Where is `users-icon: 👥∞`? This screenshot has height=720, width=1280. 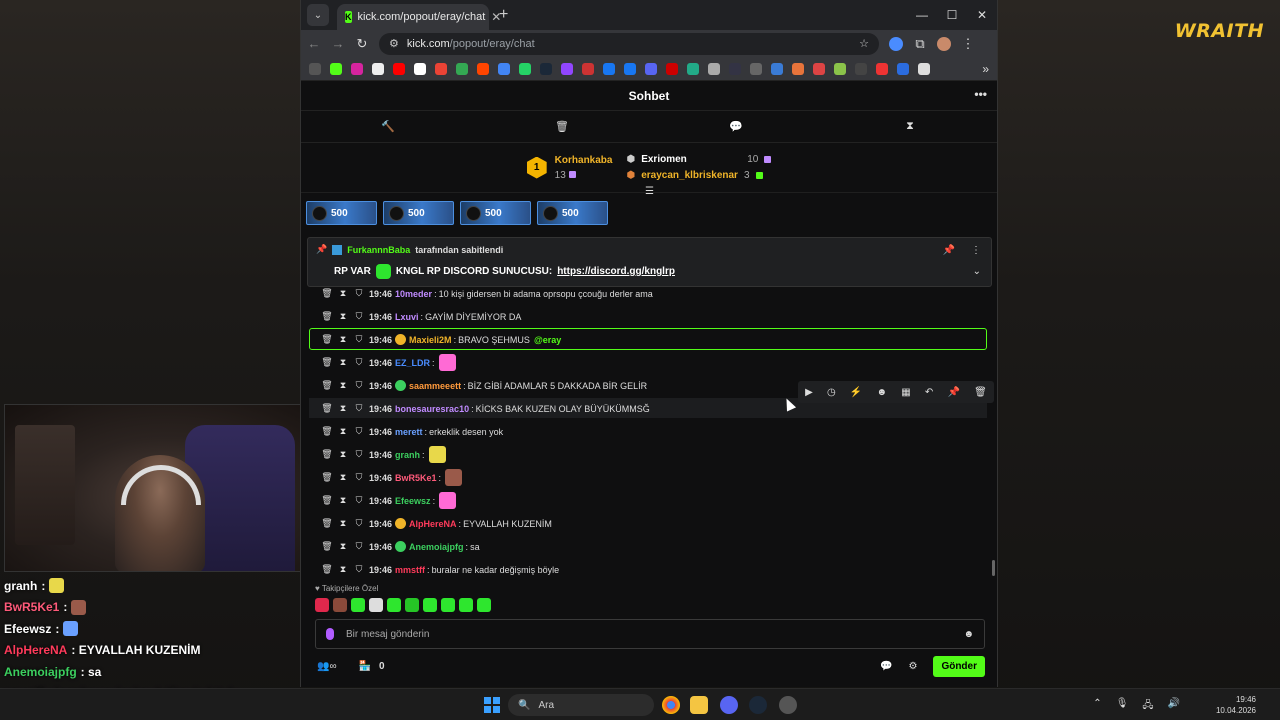
users-icon: 👥∞ is located at coordinates (327, 666).